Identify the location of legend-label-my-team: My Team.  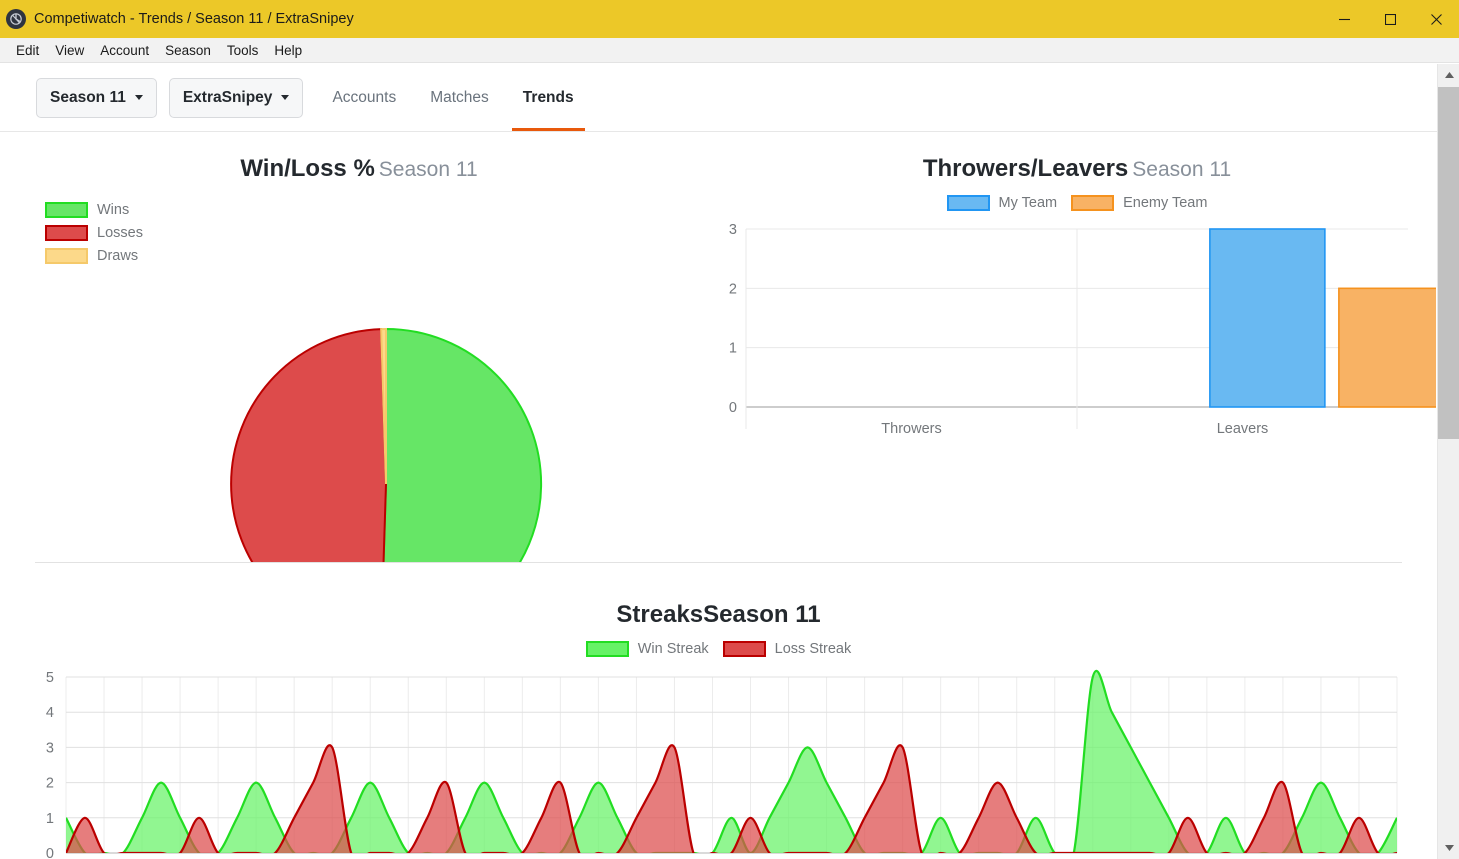
(1028, 203).